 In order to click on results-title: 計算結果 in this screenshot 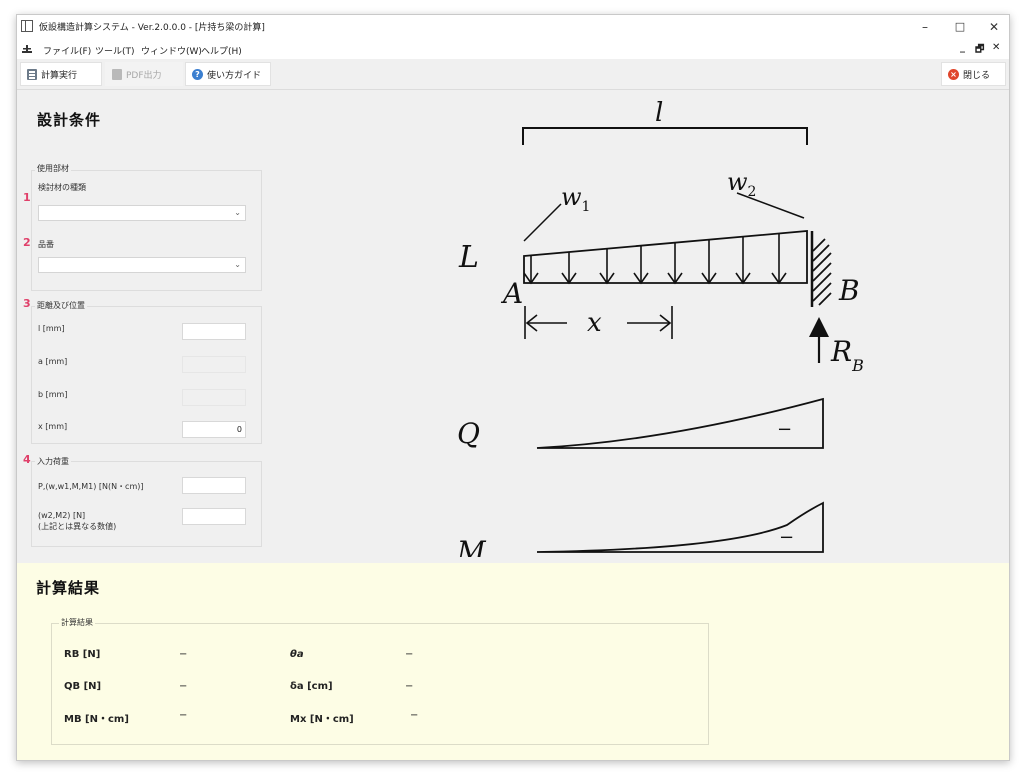, I will do `click(68, 588)`.